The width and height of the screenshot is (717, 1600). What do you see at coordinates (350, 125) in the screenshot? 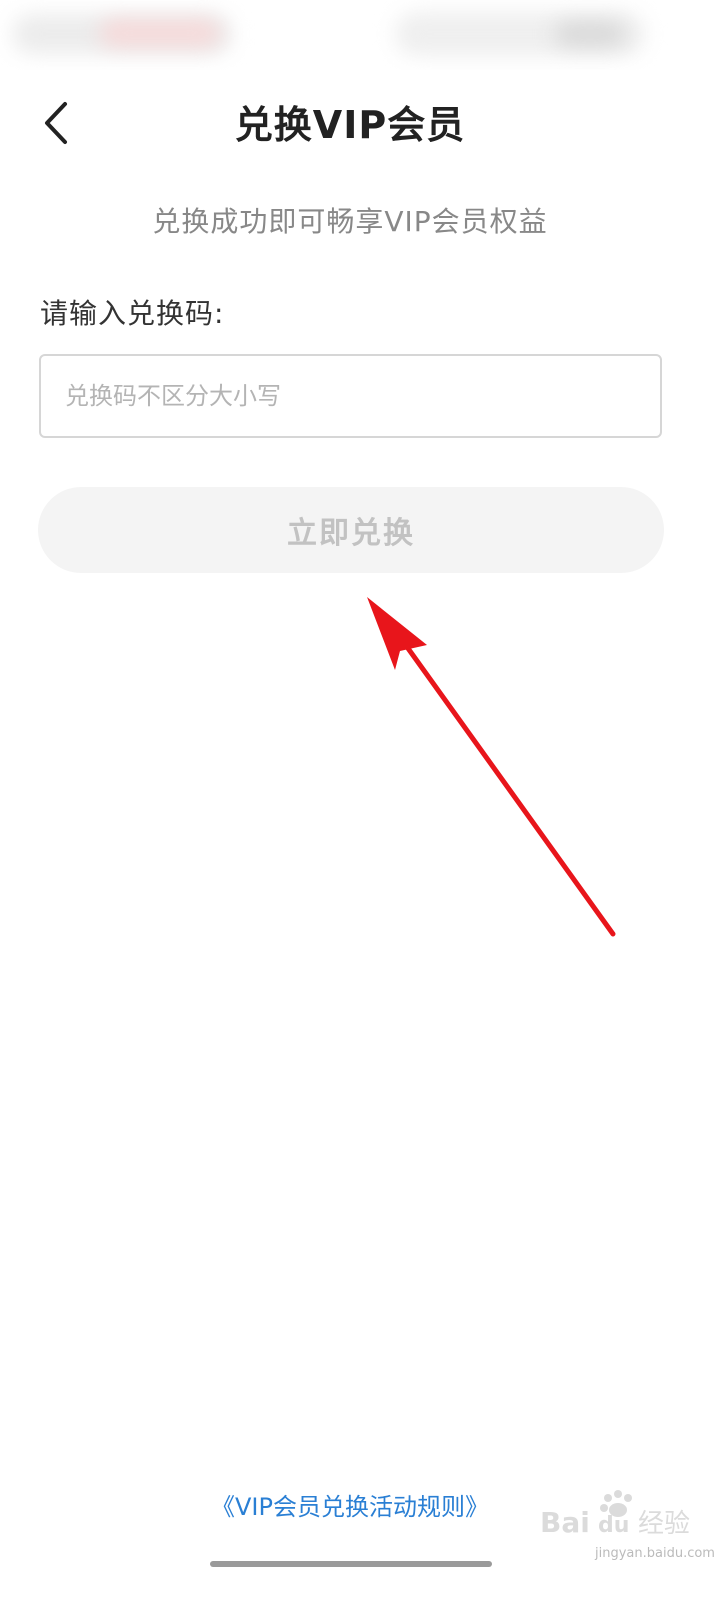
I see `page-title: 兑换VIP会员` at bounding box center [350, 125].